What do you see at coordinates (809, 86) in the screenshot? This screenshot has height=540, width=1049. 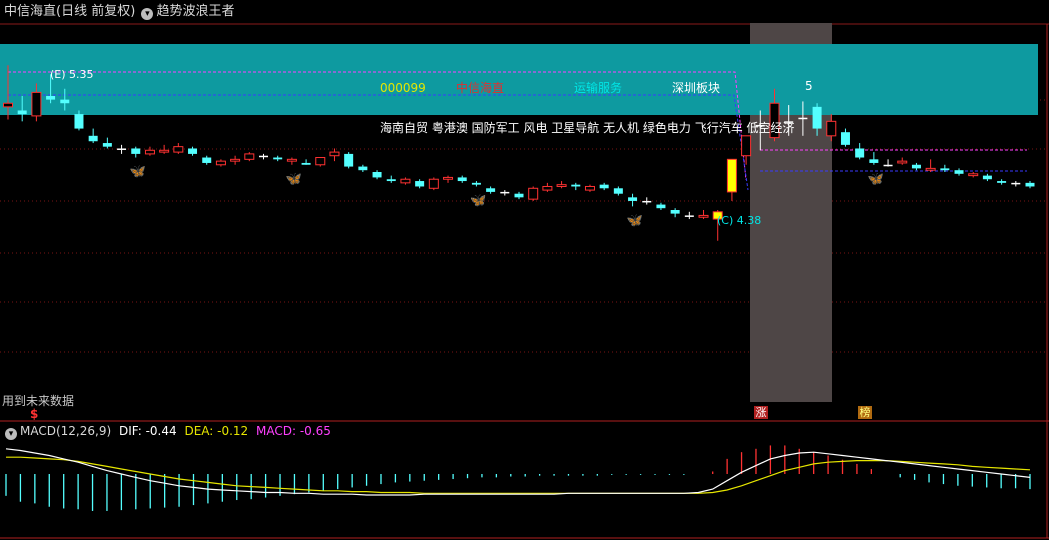 I see `peak-label: 5` at bounding box center [809, 86].